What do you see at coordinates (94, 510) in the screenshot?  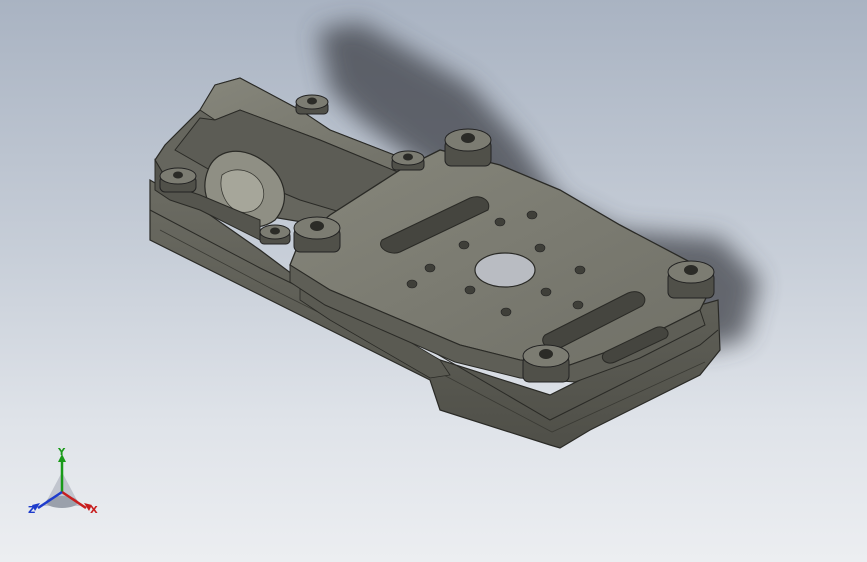 I see `triad-x-label: X` at bounding box center [94, 510].